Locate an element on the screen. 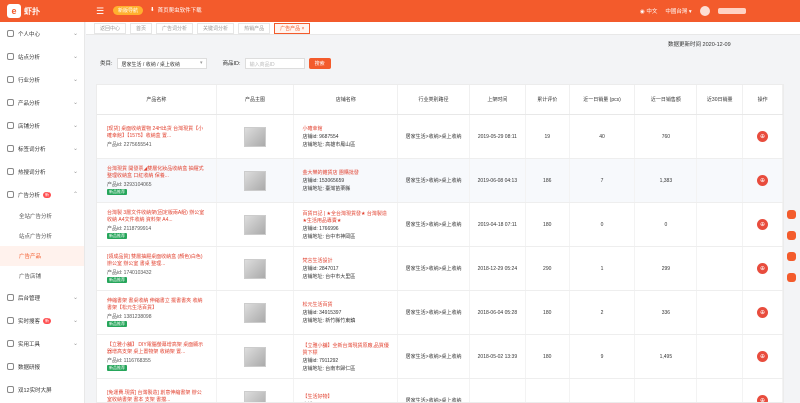 The height and width of the screenshot is (403, 800). product-name-link: 伸縮書架 書桌收納 伸縮書立 擺書書夾 收納書架【松元生活百貨】 is located at coordinates (156, 305).